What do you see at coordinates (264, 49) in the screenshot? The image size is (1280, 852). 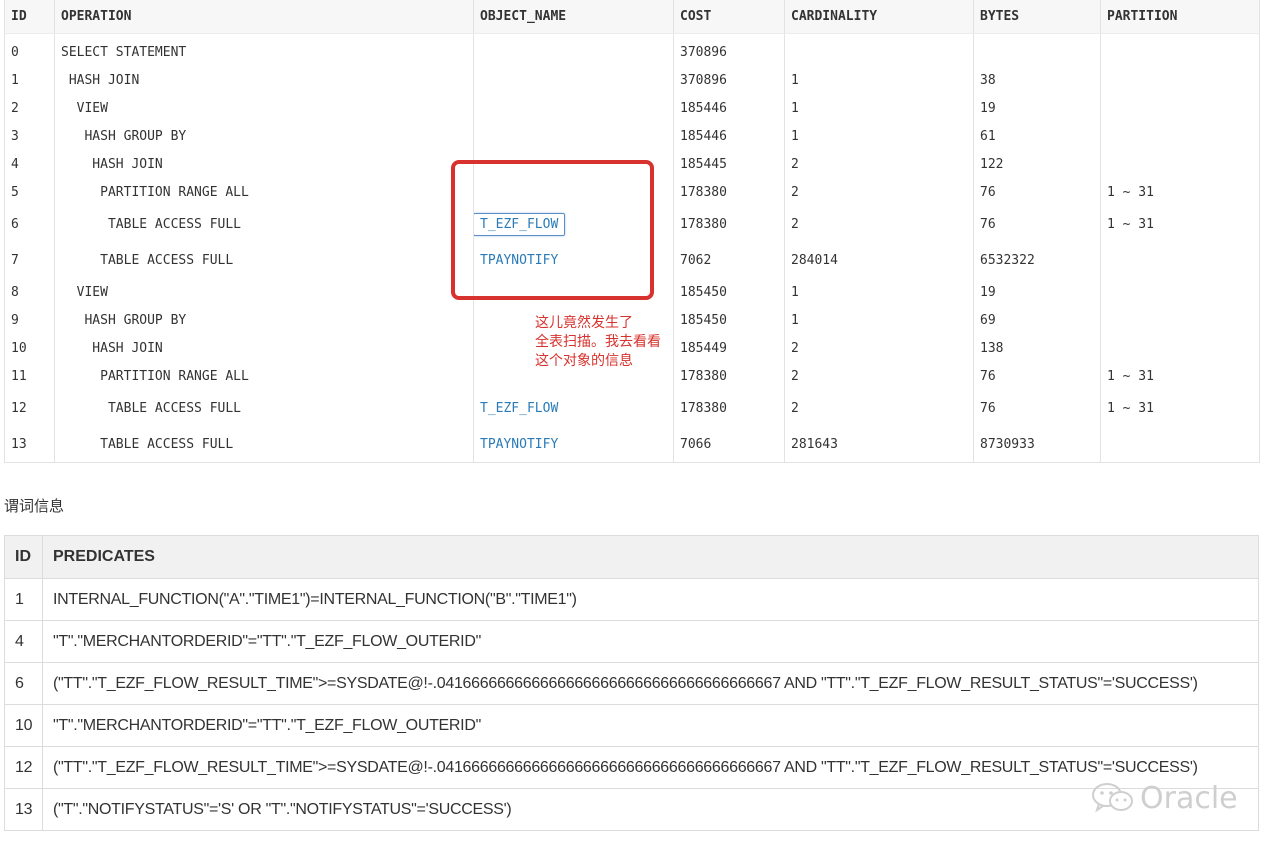 I see `plan-cell-operation: SELECT STATEMENT` at bounding box center [264, 49].